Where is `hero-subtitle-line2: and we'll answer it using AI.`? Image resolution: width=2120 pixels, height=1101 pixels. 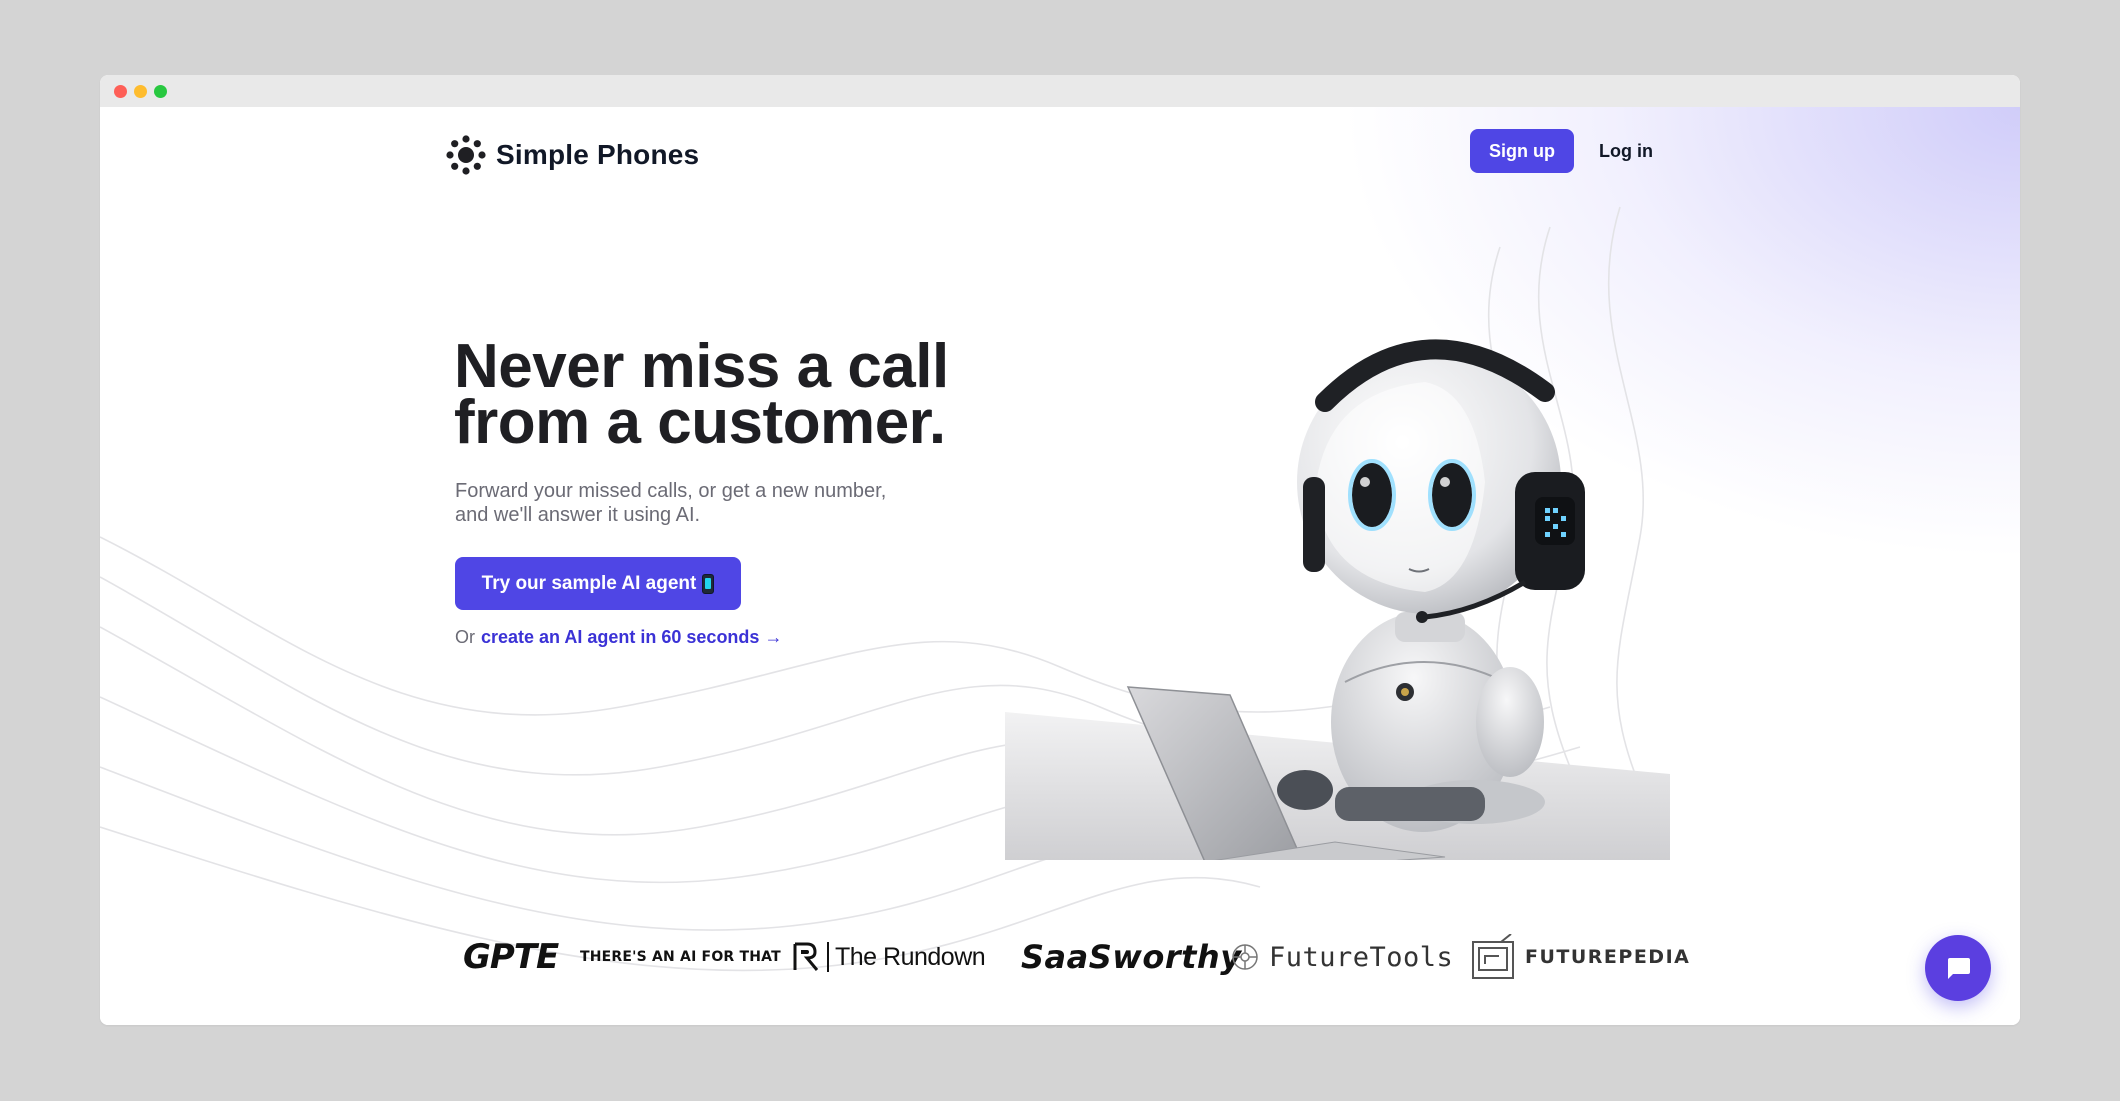
hero-subtitle-line2: and we'll answer it using AI. is located at coordinates (578, 515).